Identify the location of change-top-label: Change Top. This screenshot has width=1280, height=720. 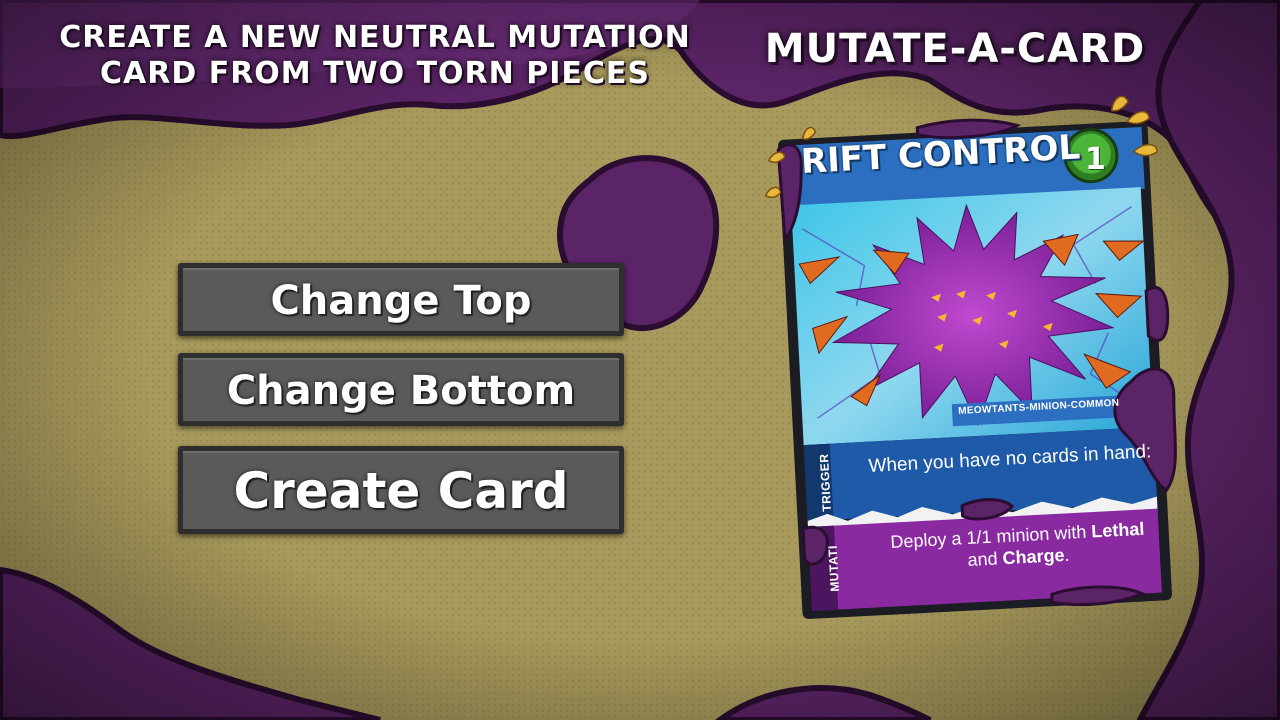
(401, 299).